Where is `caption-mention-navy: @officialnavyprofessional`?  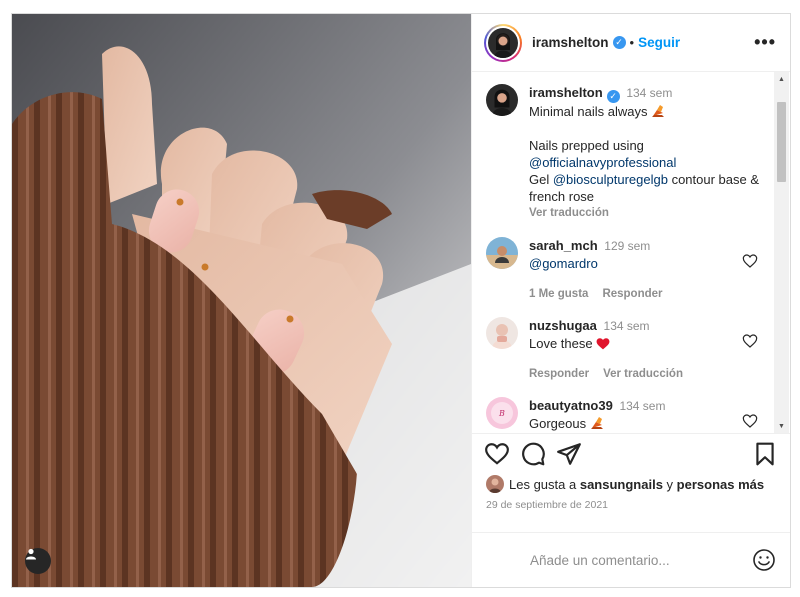
caption-mention-navy: @officialnavyprofessional is located at coordinates (650, 162).